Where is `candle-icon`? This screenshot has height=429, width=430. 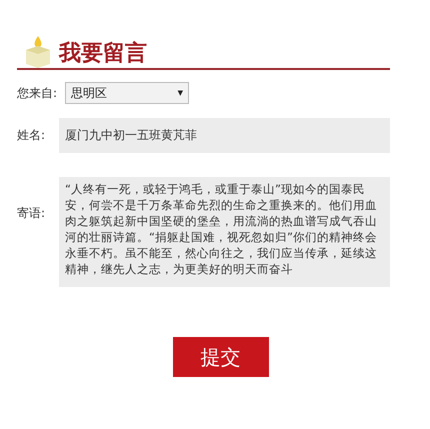 candle-icon is located at coordinates (38, 51).